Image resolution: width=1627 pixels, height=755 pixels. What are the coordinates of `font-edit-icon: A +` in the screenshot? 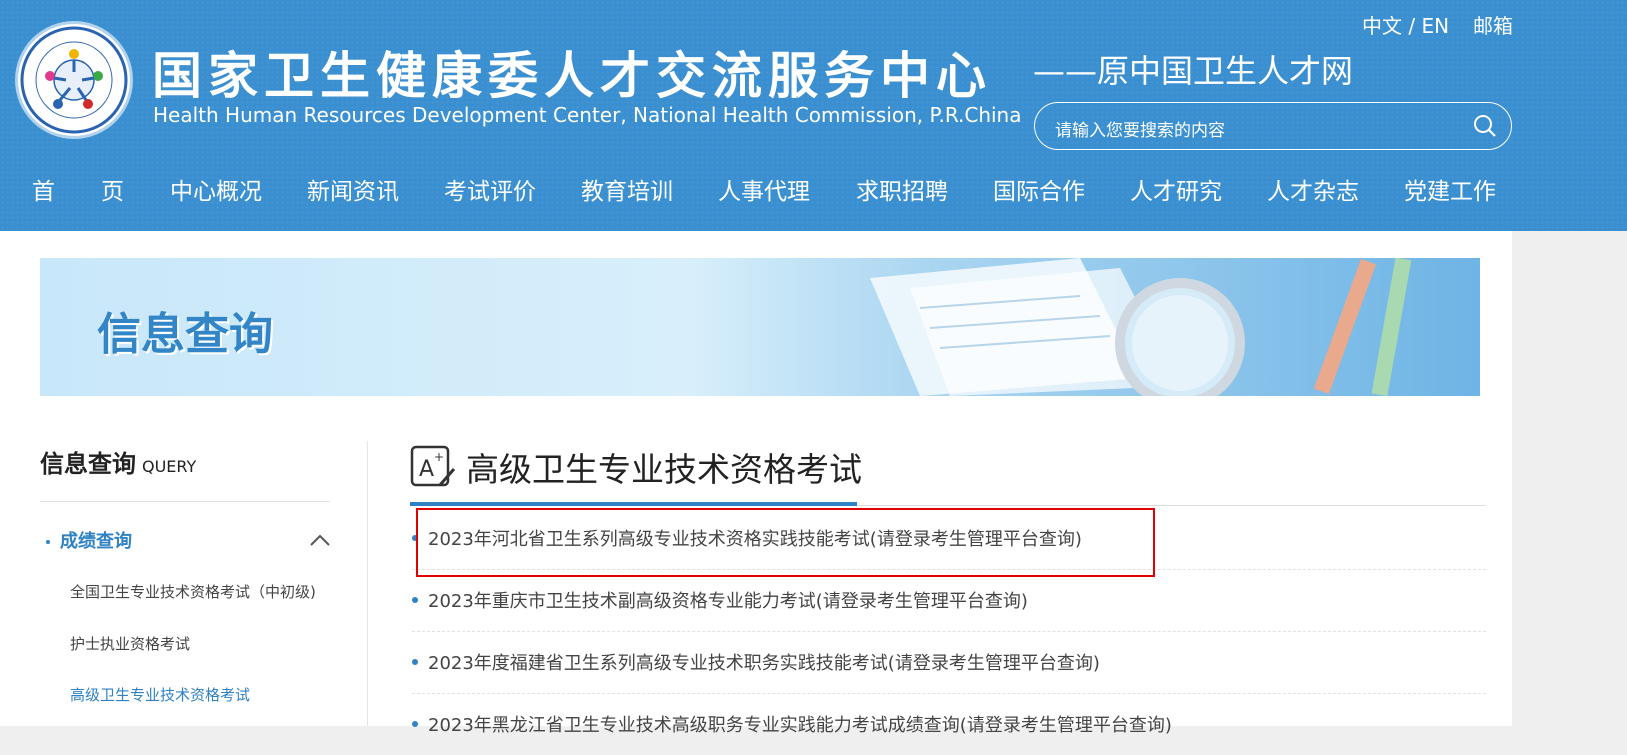 It's located at (433, 468).